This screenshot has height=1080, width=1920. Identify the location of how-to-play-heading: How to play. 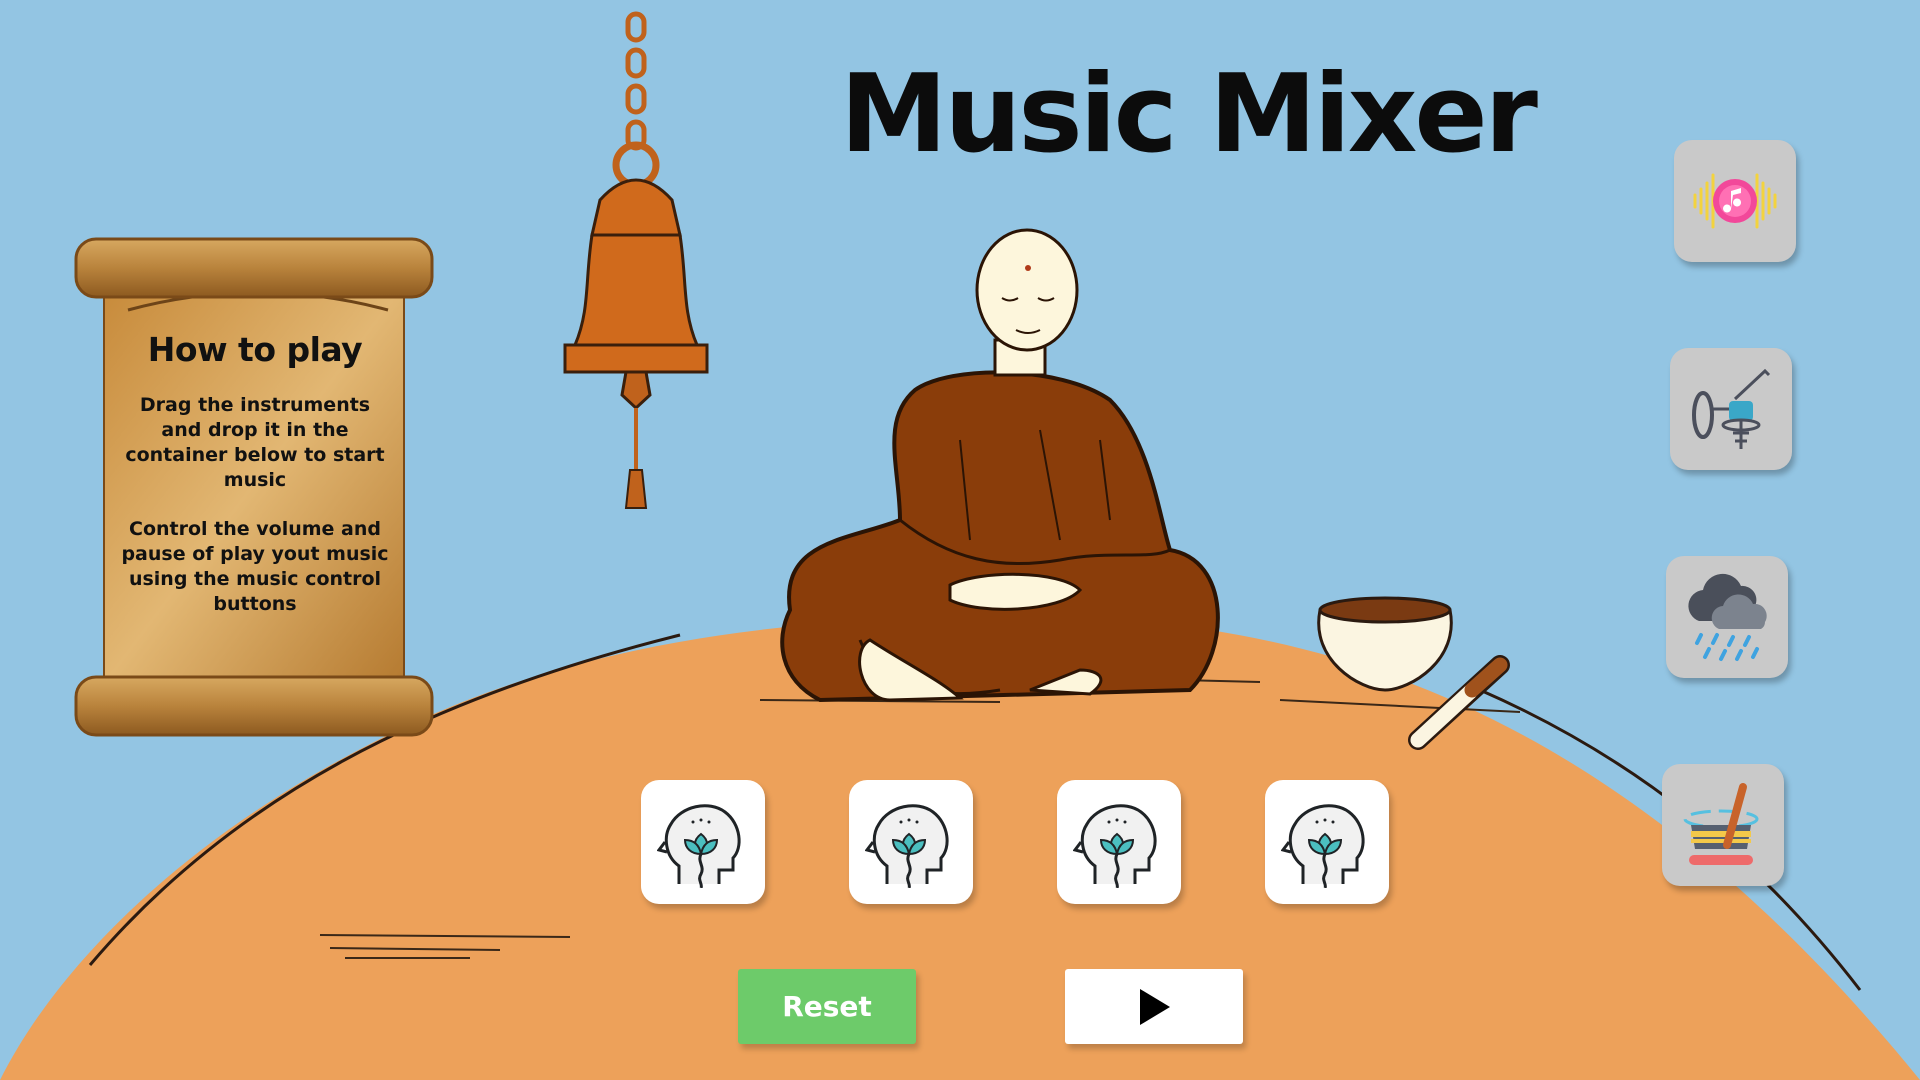
(255, 349).